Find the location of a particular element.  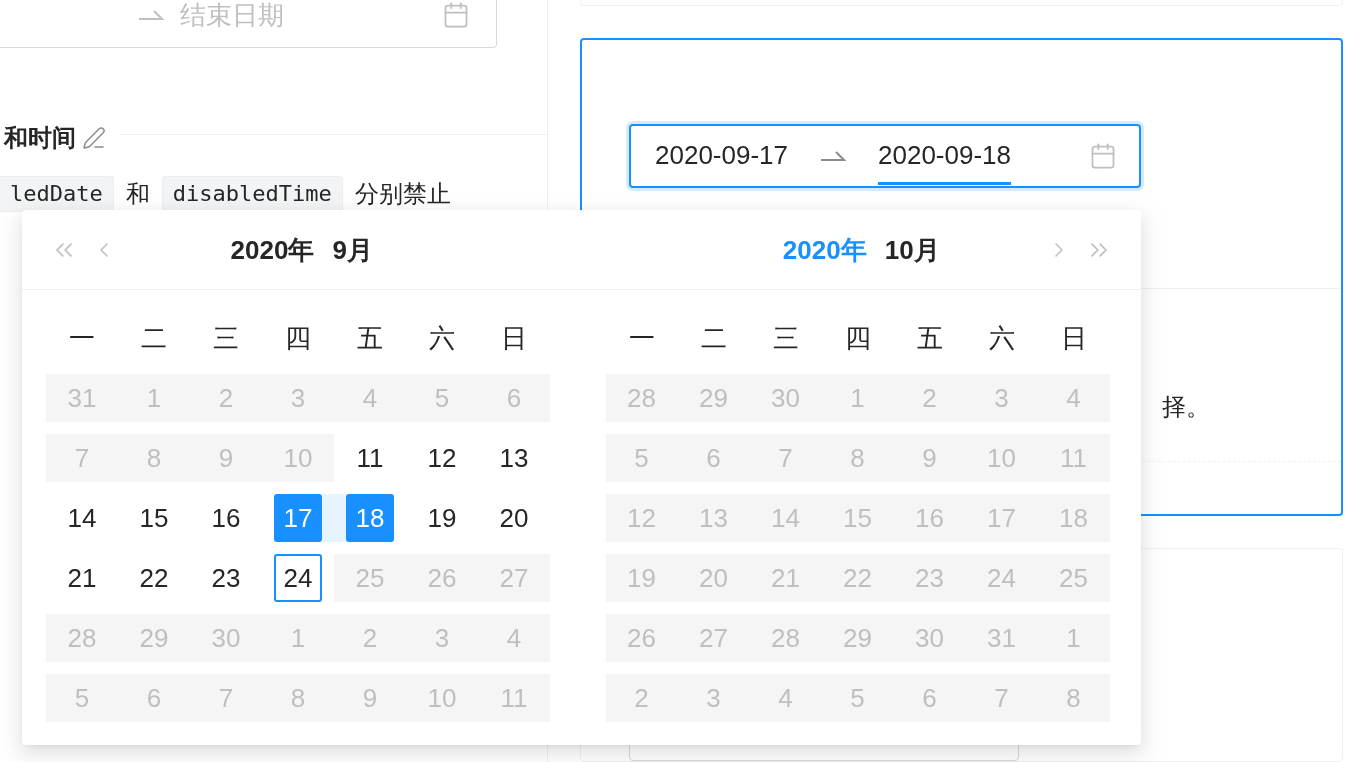

calendar-day: 13 is located at coordinates (514, 458).